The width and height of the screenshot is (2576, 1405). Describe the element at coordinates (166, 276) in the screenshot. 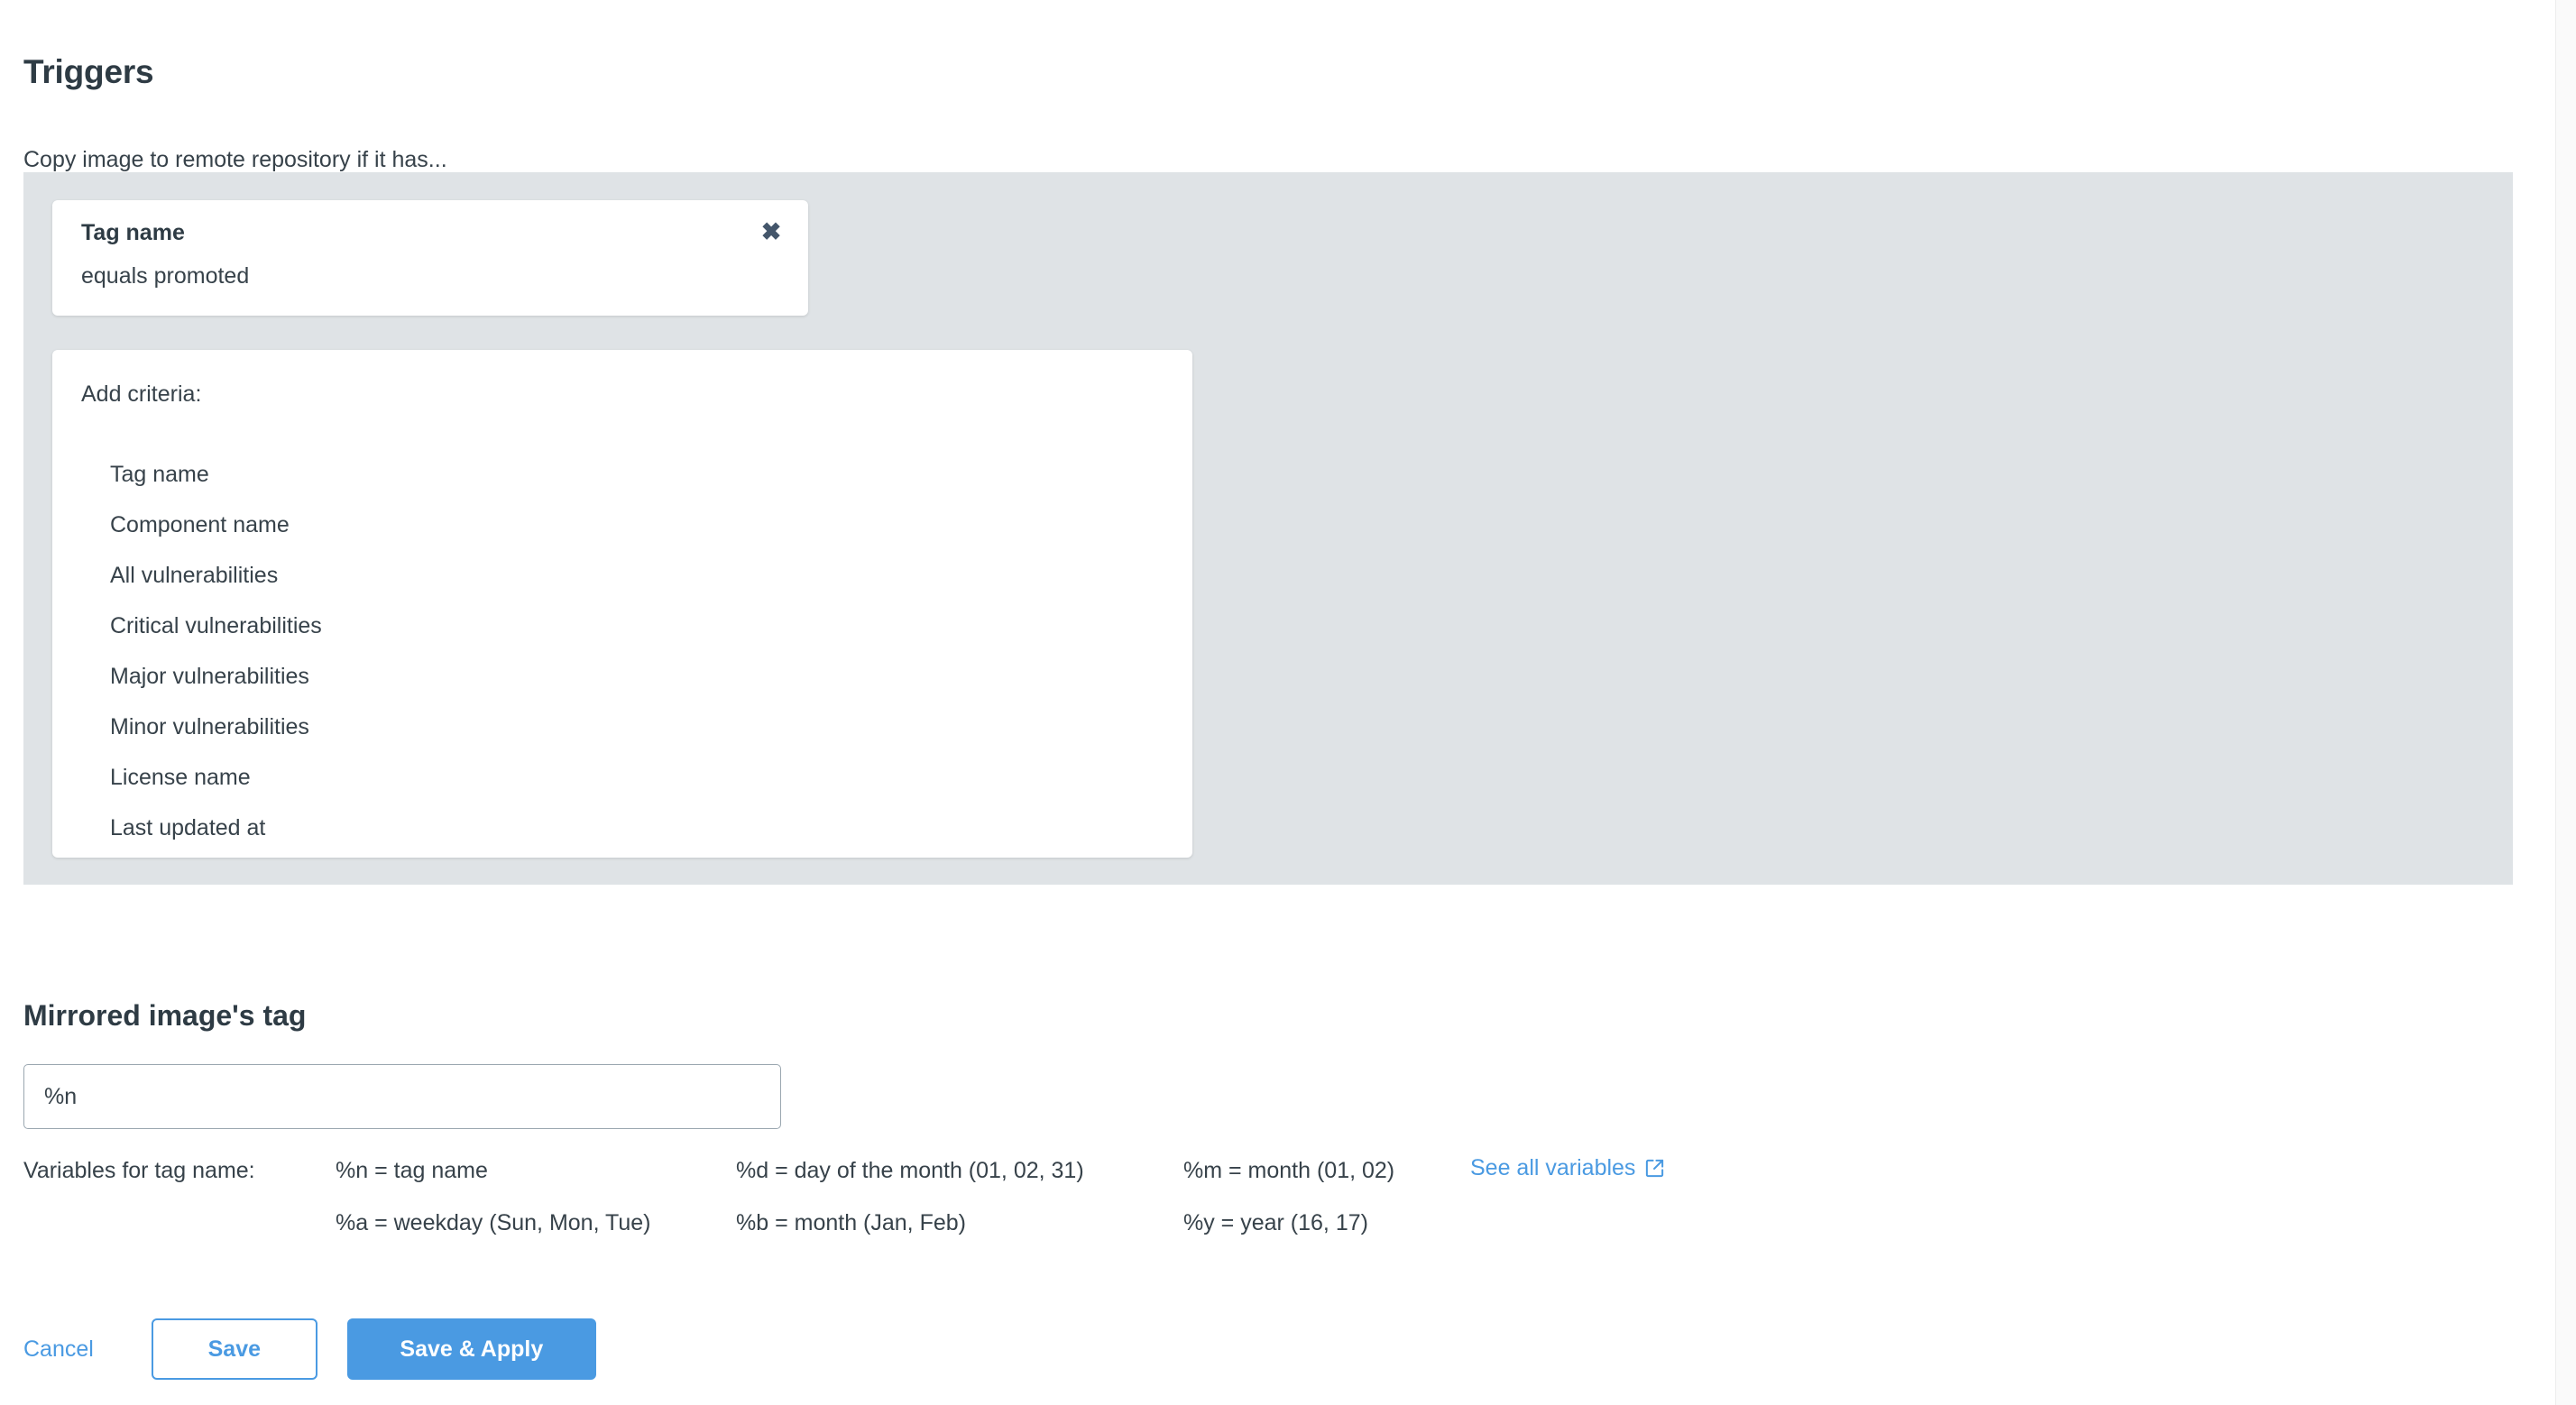

I see `criterion-condition: equals promoted` at that location.